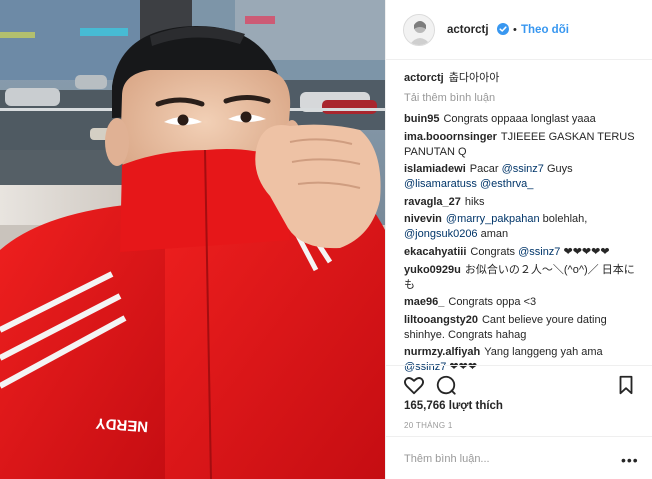 The width and height of the screenshot is (652, 479). Describe the element at coordinates (519, 30) in the screenshot. I see `post-header: actorctj • Theo dõi` at that location.